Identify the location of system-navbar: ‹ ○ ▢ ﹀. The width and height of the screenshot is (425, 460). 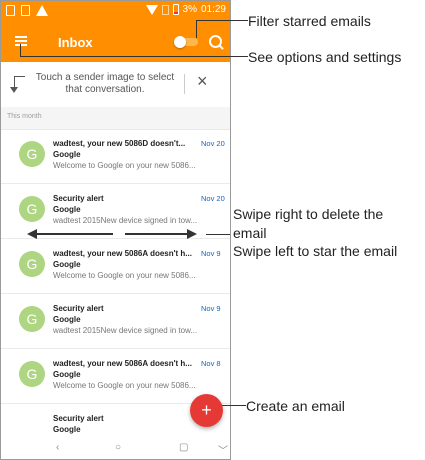
(115, 447).